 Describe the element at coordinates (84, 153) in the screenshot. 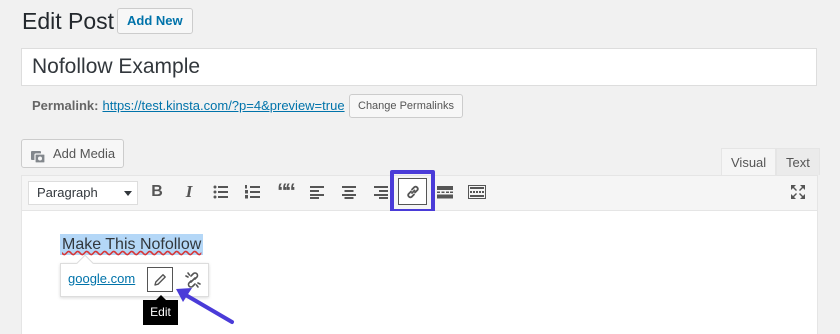

I see `add-media-label: Add Media` at that location.